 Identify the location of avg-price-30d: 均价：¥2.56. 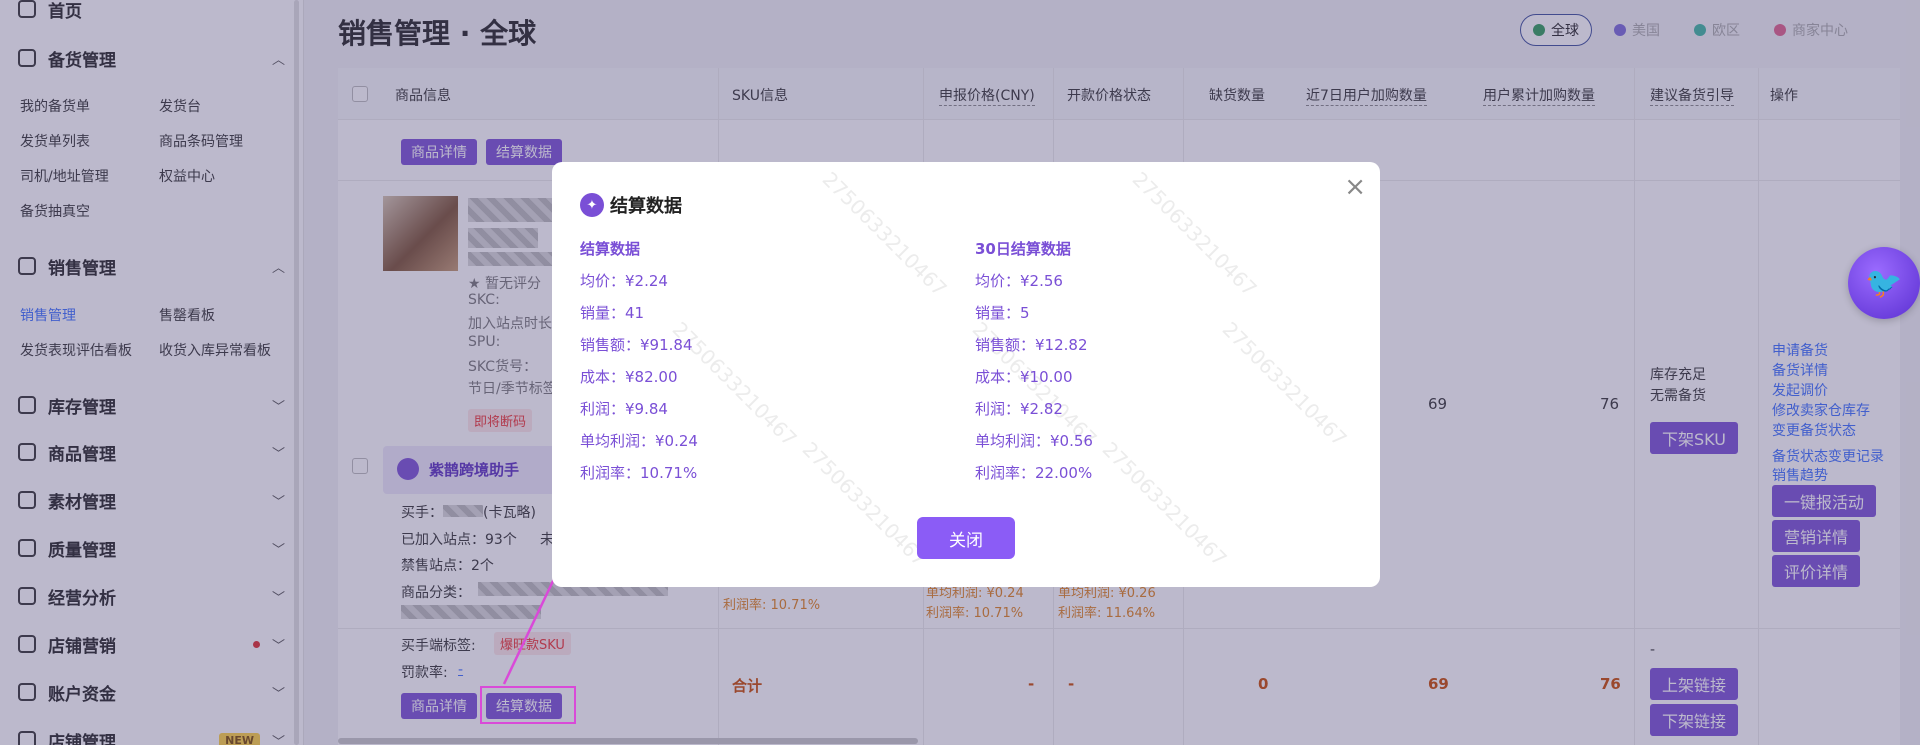
(1019, 281).